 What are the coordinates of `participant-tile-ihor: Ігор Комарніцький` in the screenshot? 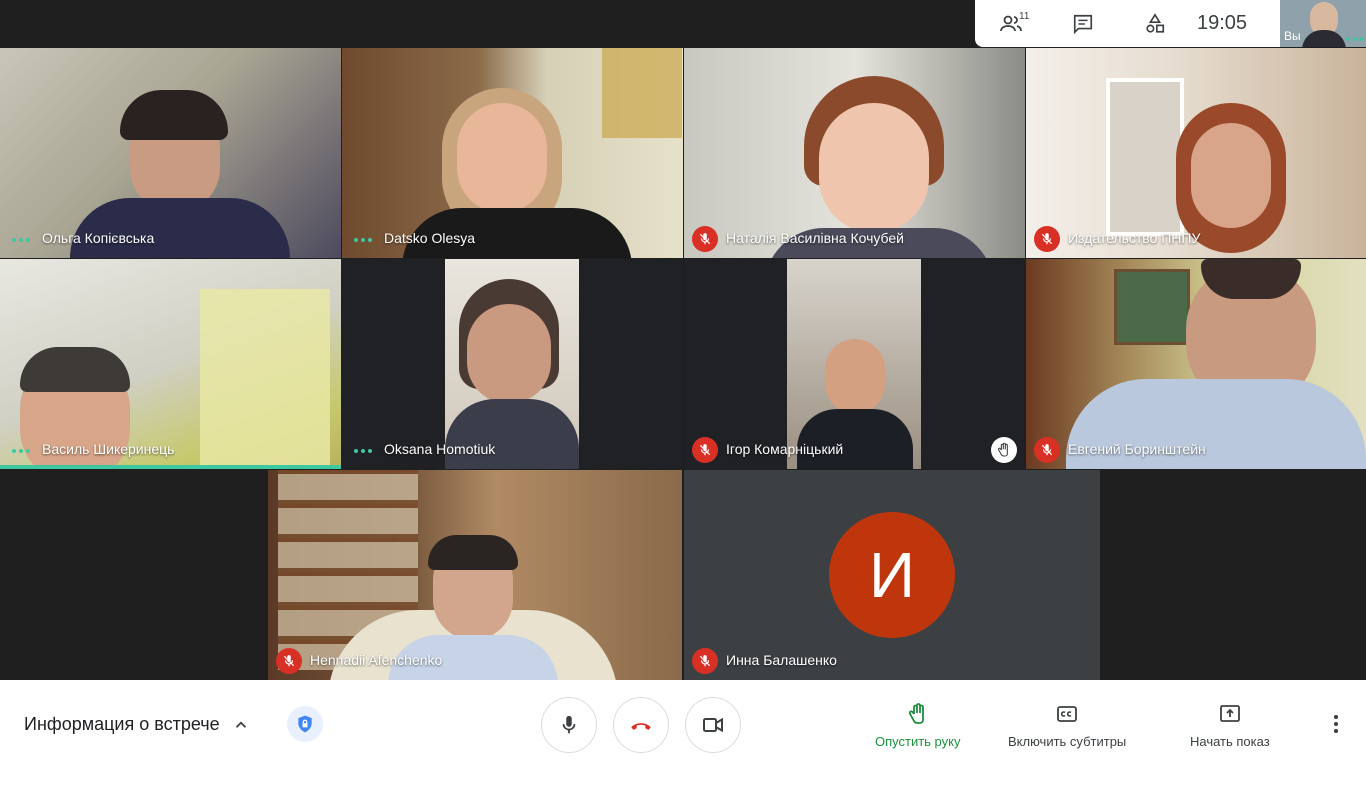 It's located at (854, 364).